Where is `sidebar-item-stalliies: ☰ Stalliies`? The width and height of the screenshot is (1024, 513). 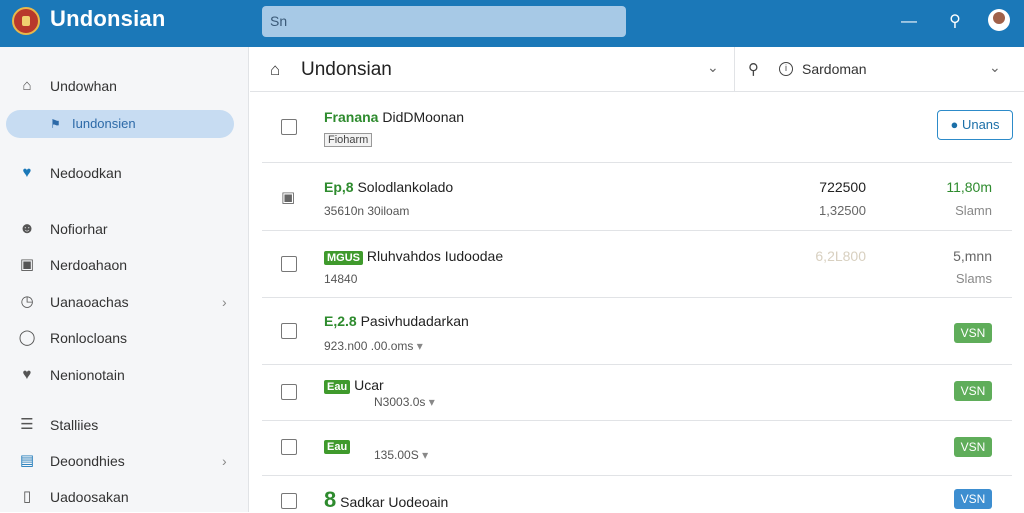 sidebar-item-stalliies: ☰ Stalliies is located at coordinates (124, 425).